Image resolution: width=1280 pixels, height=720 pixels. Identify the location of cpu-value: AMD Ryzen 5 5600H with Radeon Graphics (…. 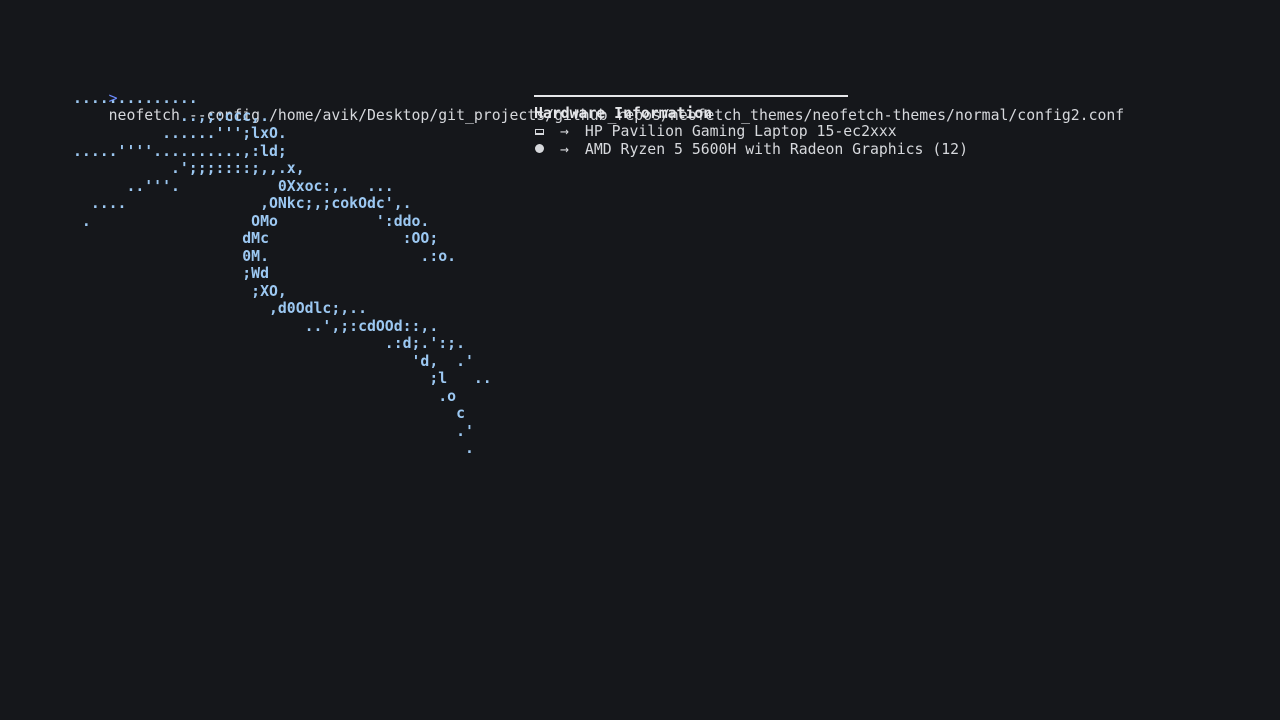
(776, 149).